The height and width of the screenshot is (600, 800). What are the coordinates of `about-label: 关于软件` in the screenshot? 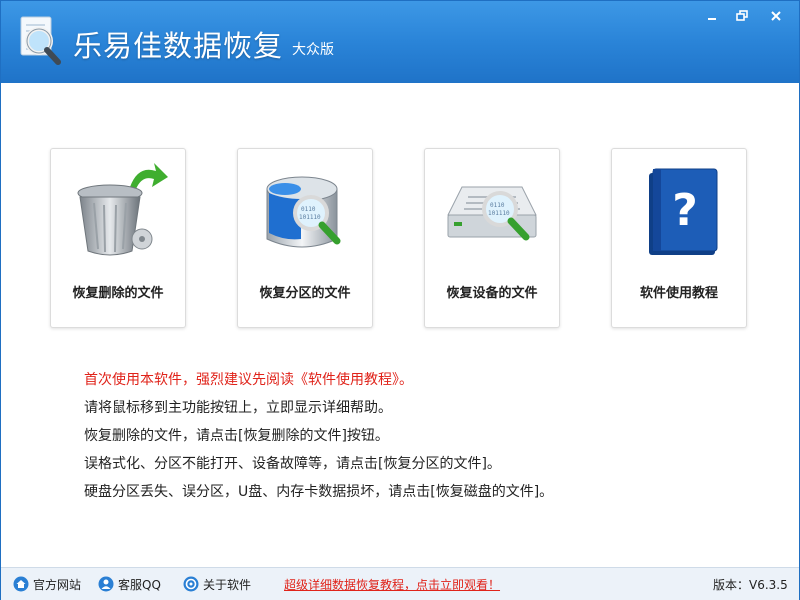 It's located at (227, 584).